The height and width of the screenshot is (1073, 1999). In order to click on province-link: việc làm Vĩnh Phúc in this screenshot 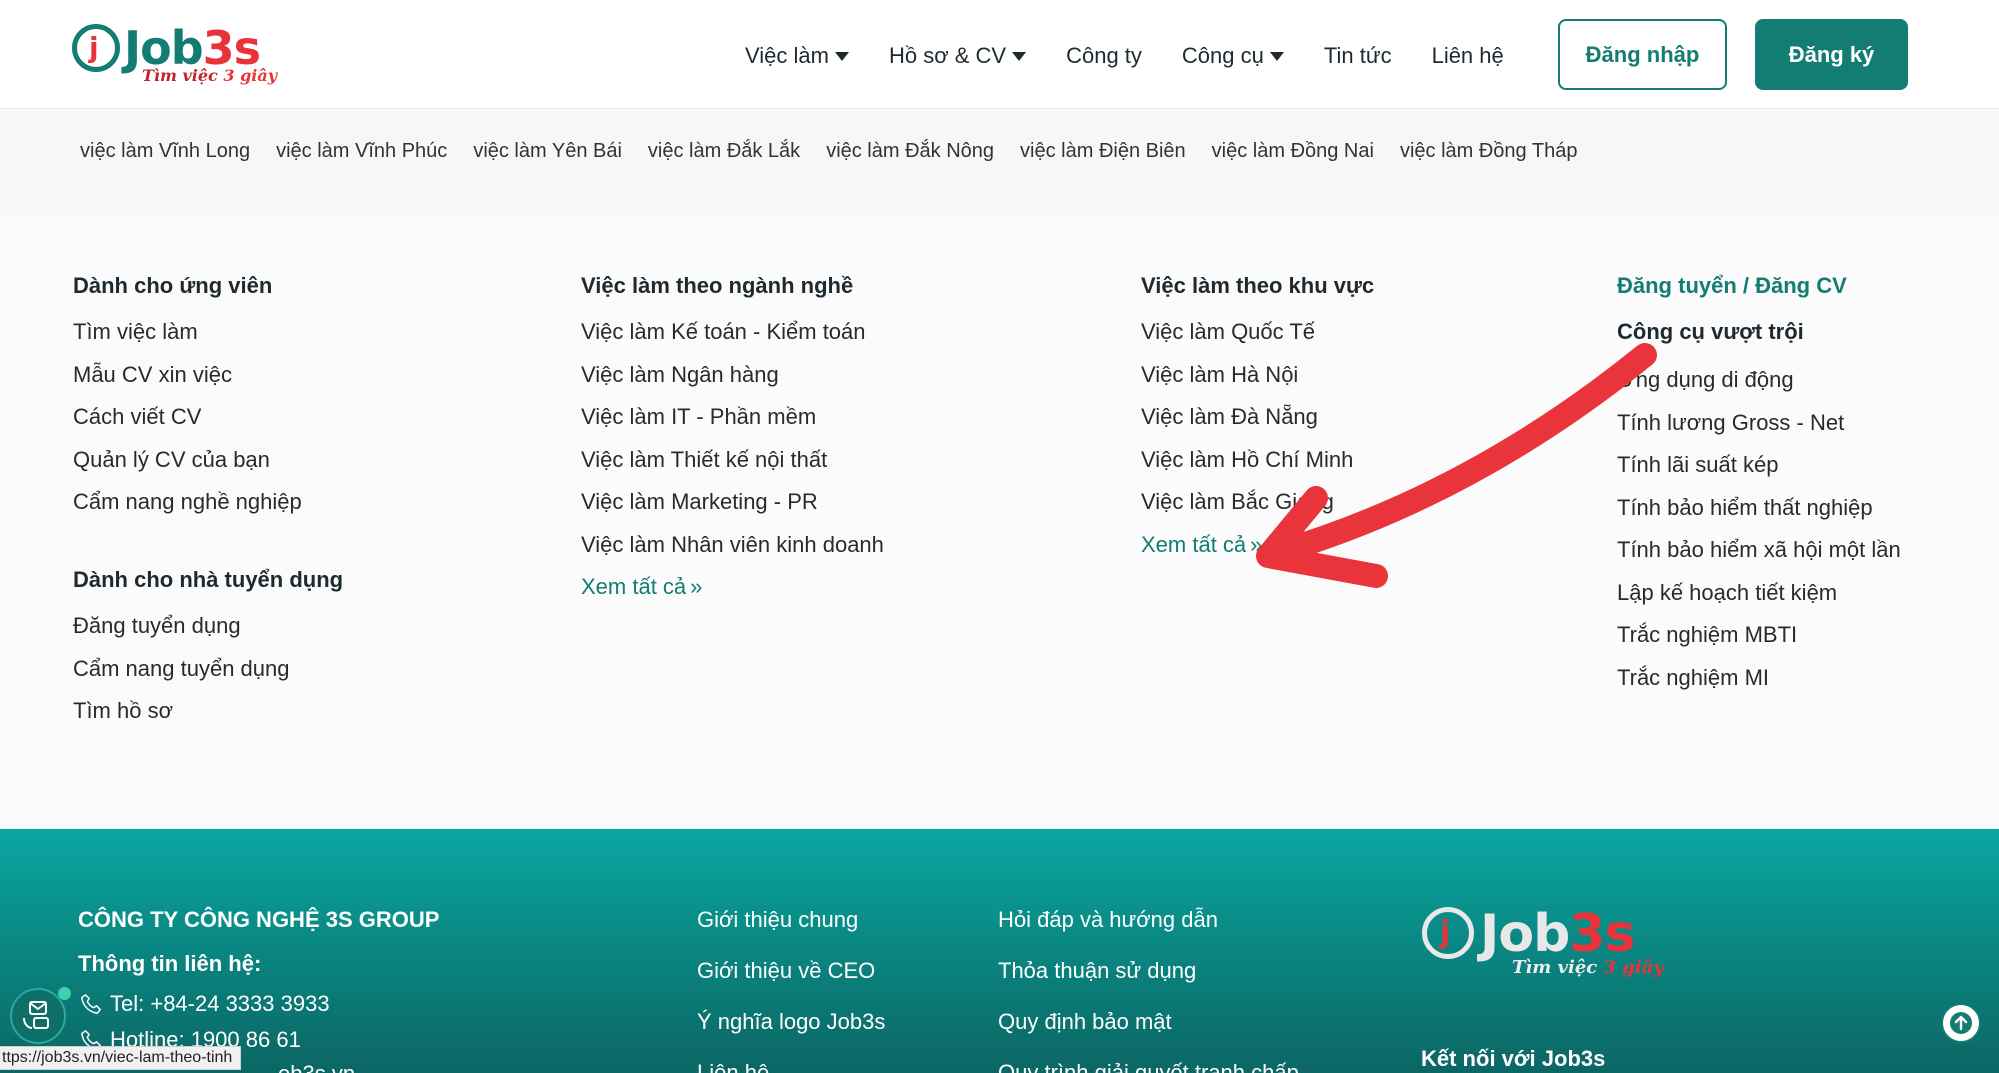, I will do `click(361, 151)`.